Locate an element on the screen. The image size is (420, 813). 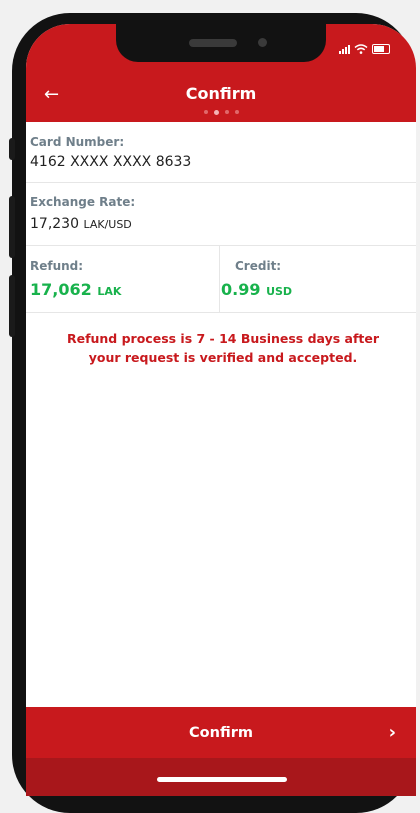
credit-unit: USD is located at coordinates (279, 291).